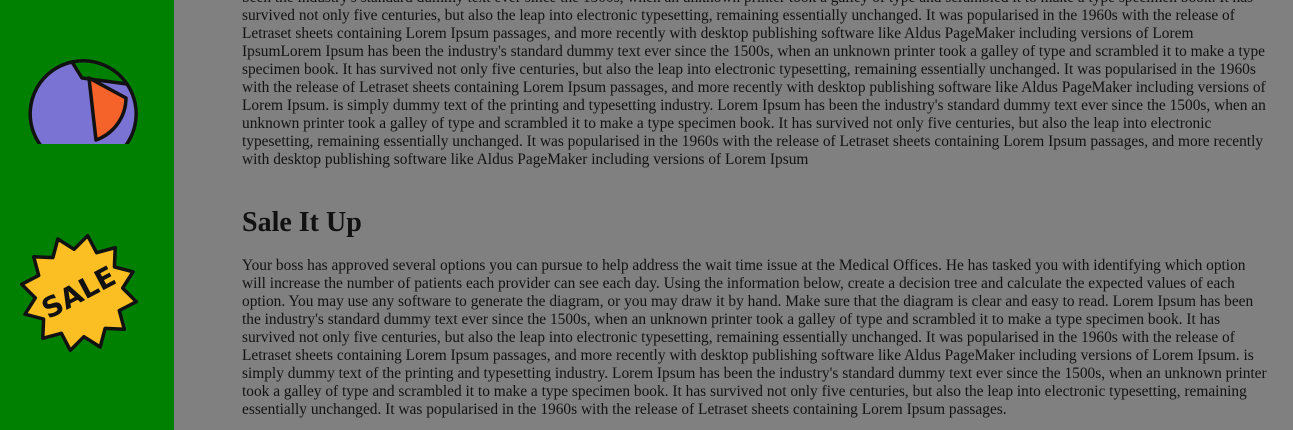 The height and width of the screenshot is (430, 1293). I want to click on sidebar: SALE, so click(87, 215).